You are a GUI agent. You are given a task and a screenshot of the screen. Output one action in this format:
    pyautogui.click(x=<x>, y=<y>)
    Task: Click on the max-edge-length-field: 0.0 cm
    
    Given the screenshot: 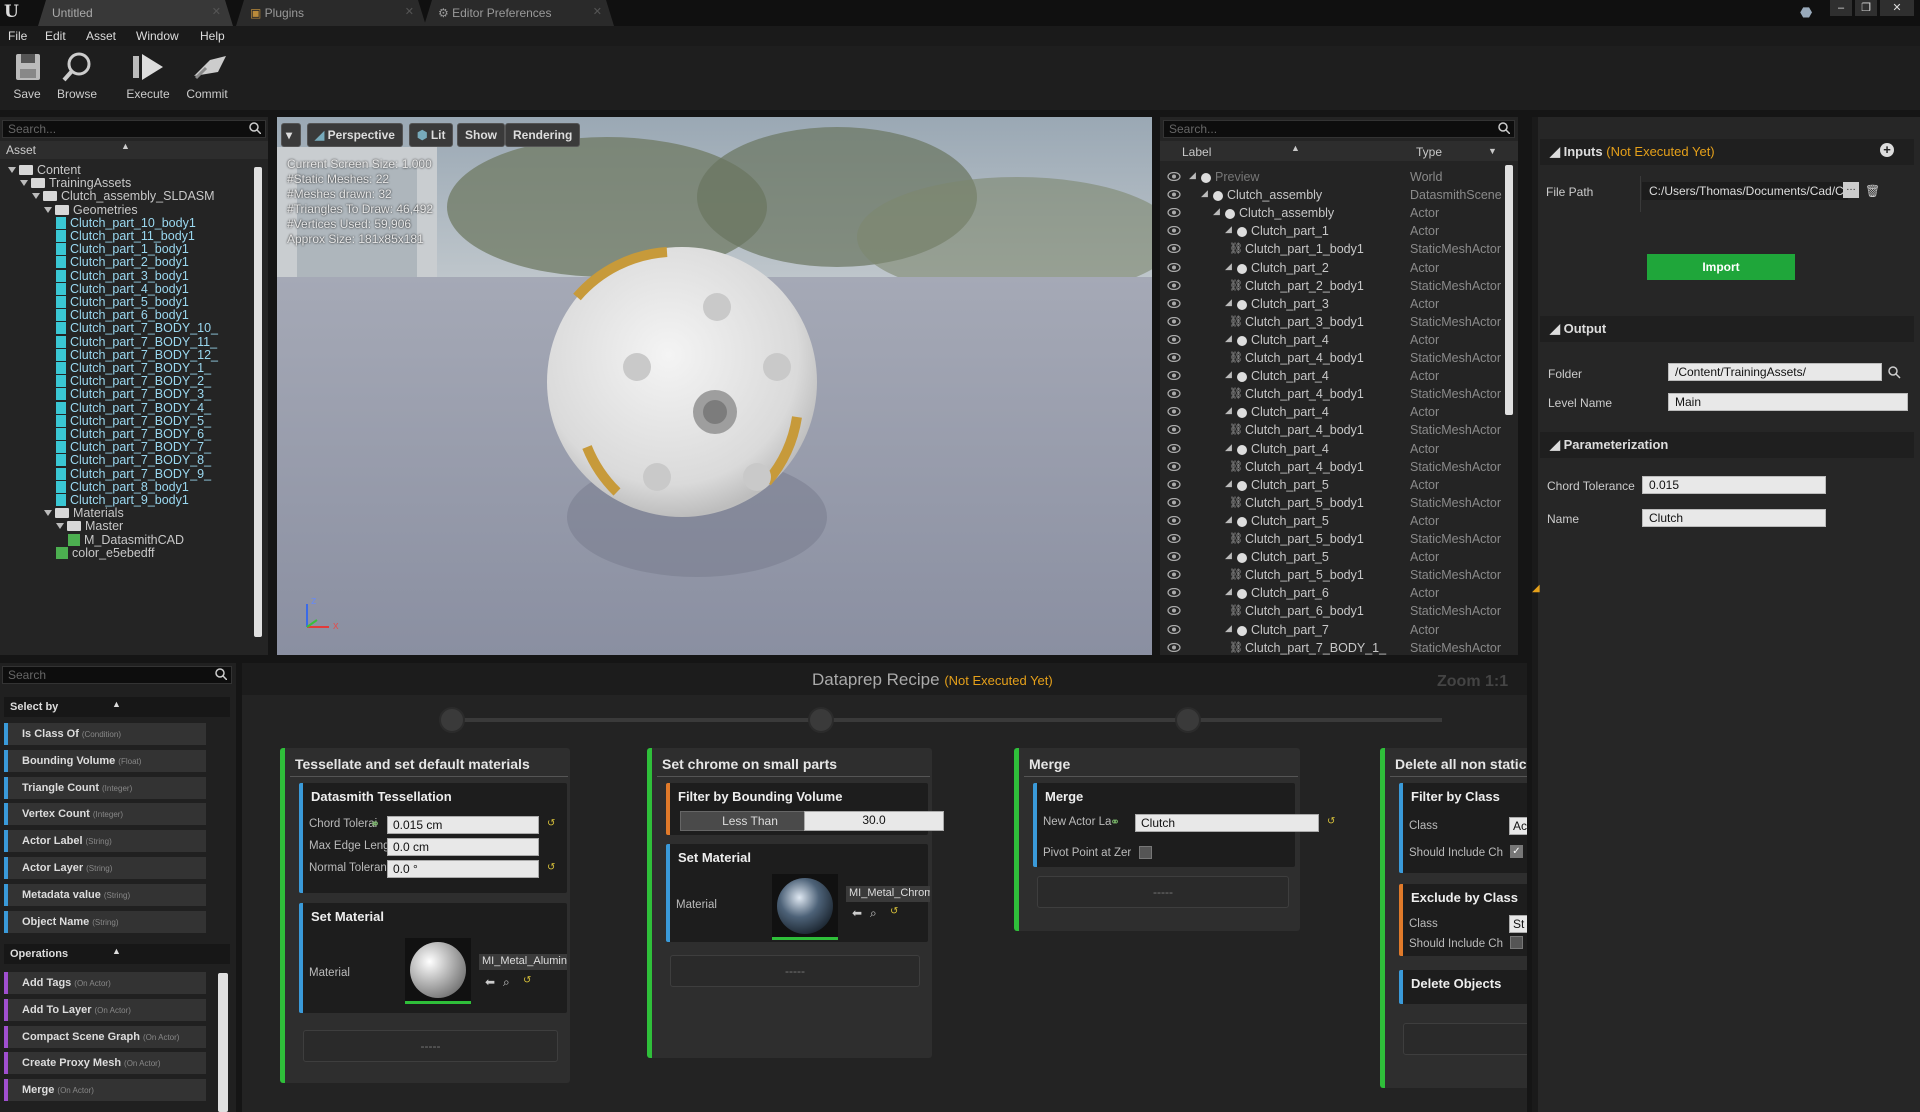 What is the action you would take?
    pyautogui.click(x=463, y=847)
    